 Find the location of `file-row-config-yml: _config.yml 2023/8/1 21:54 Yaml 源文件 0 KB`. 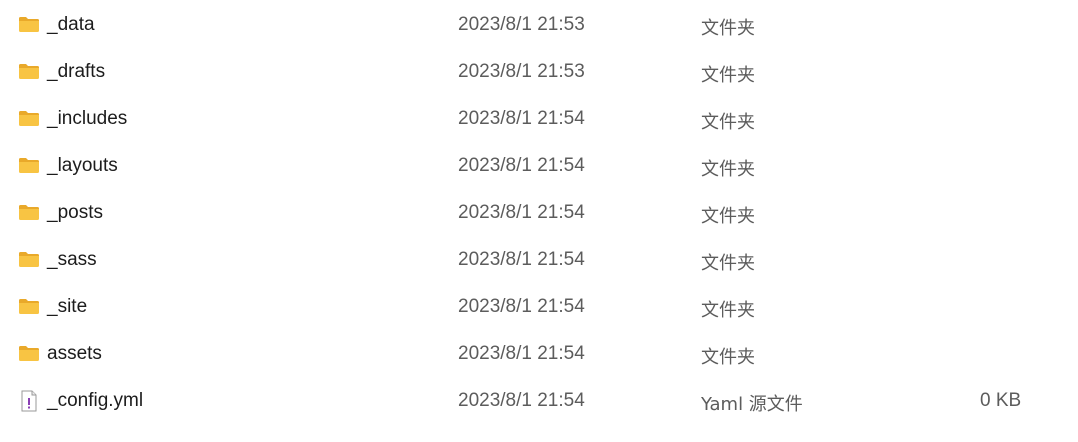

file-row-config-yml: _config.yml 2023/8/1 21:54 Yaml 源文件 0 KB is located at coordinates (539, 401).